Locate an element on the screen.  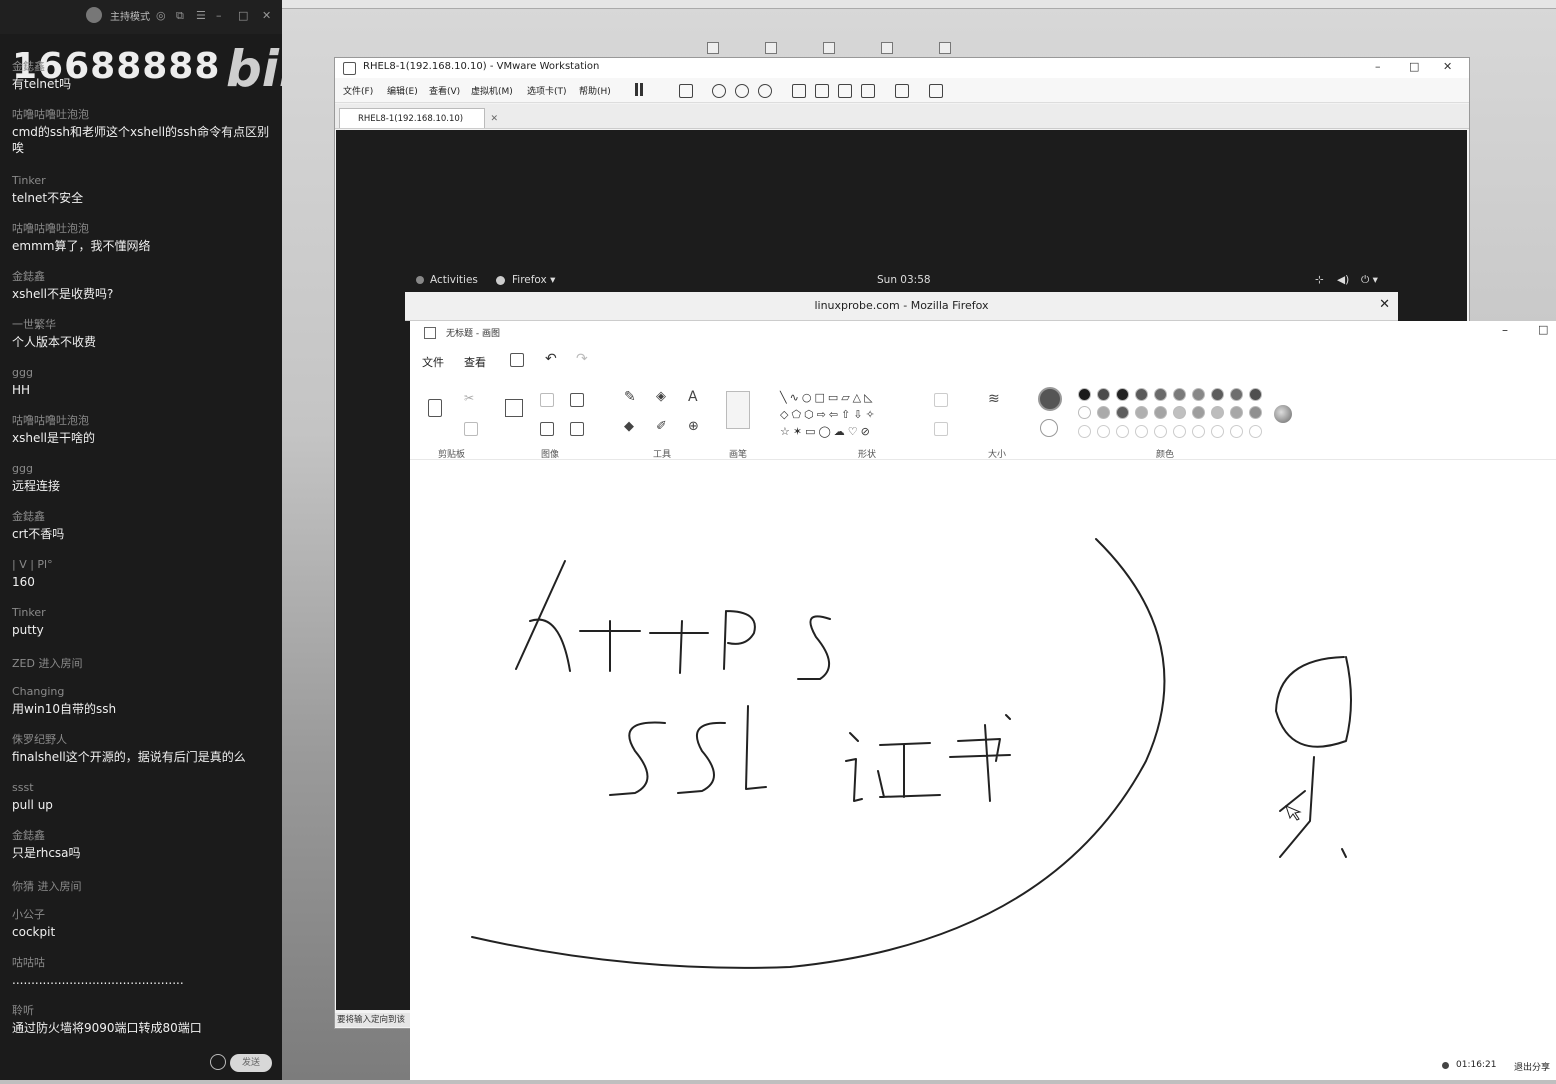
cut-icon: ✂ is located at coordinates (469, 398).